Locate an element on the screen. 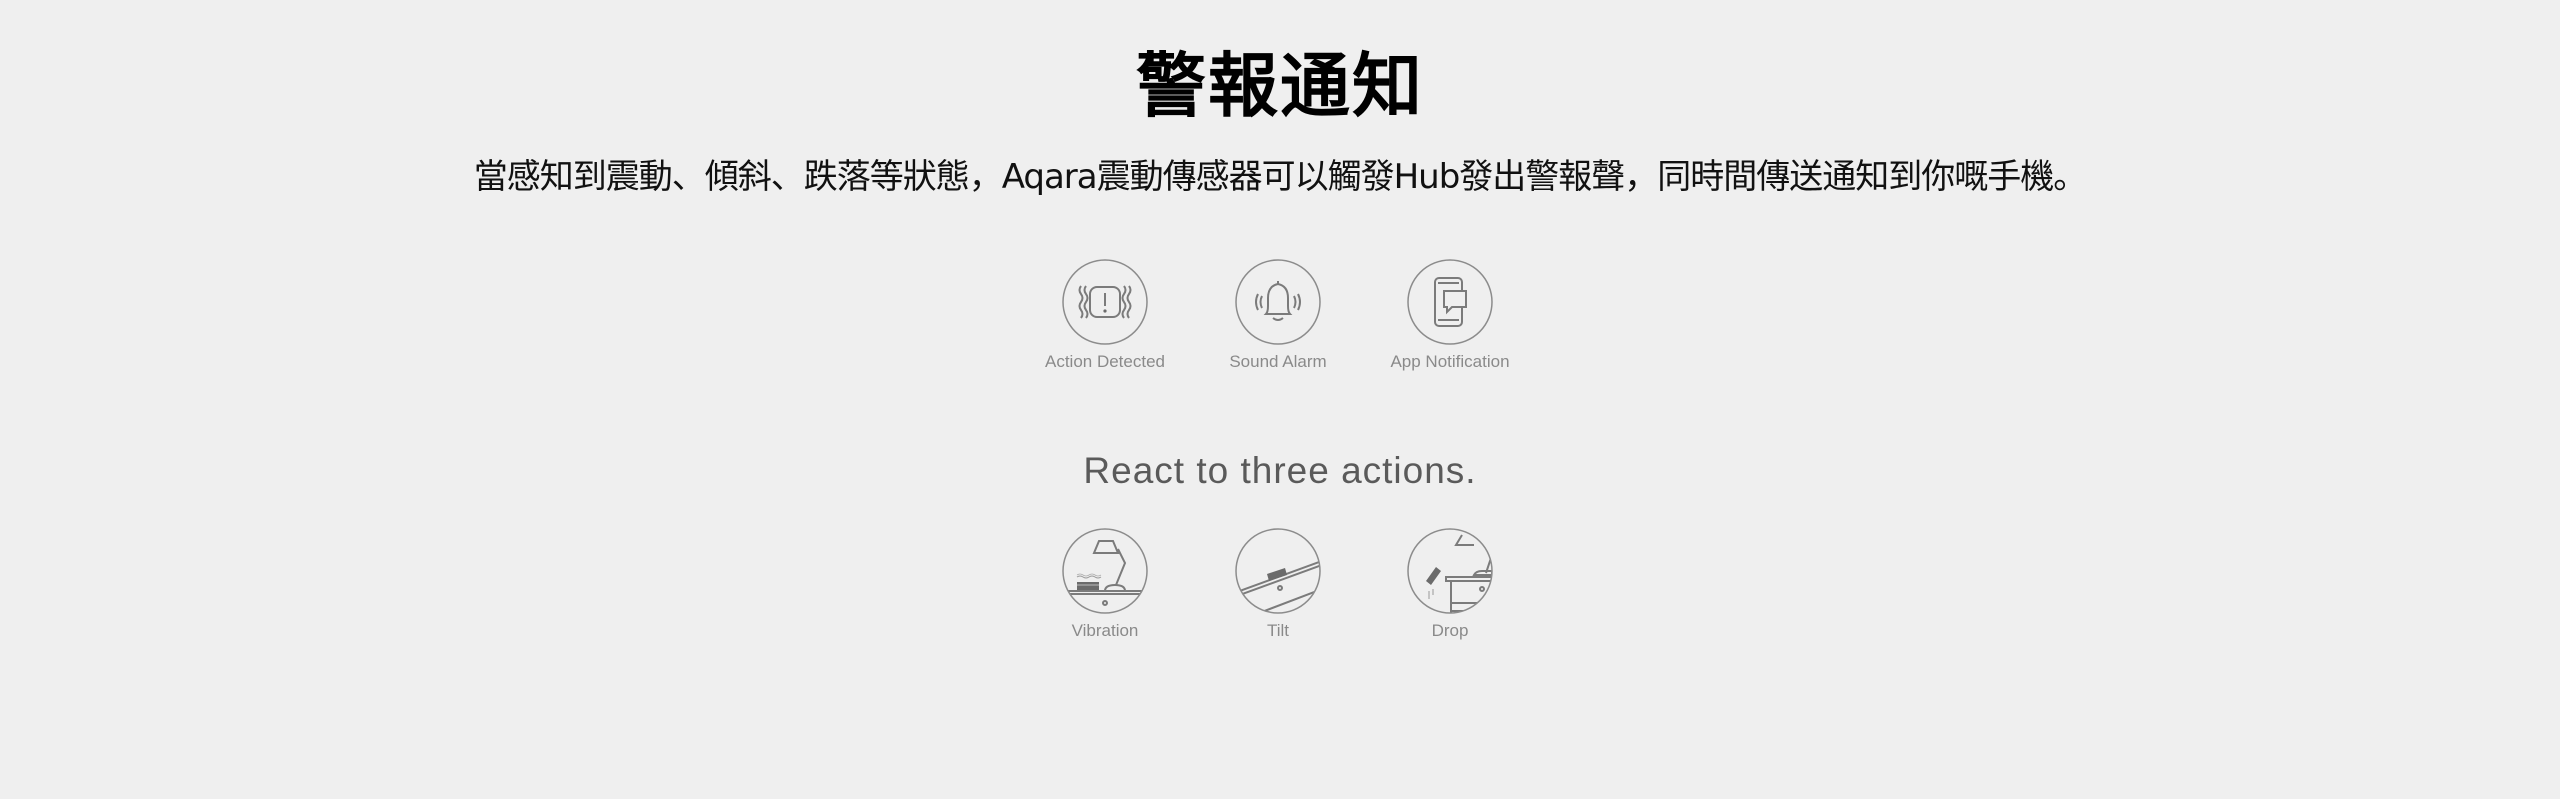  feature-action-detected: Action Detected is located at coordinates (1105, 315).